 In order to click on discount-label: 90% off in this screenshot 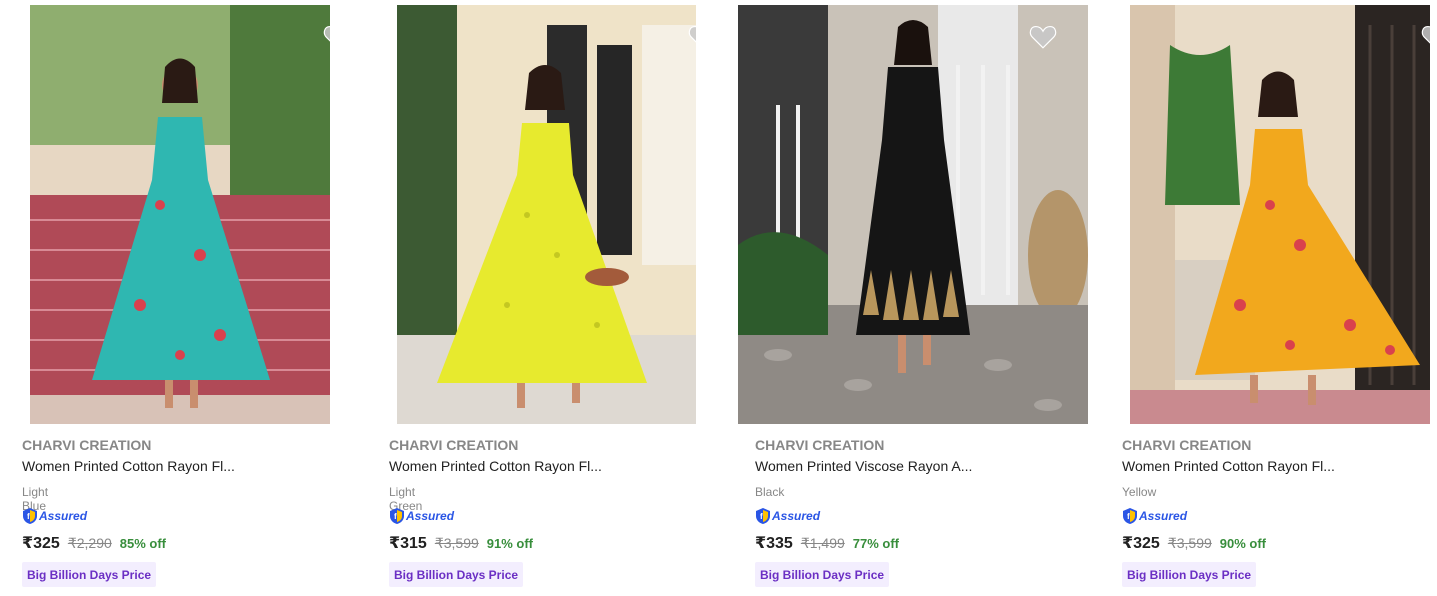, I will do `click(1243, 543)`.